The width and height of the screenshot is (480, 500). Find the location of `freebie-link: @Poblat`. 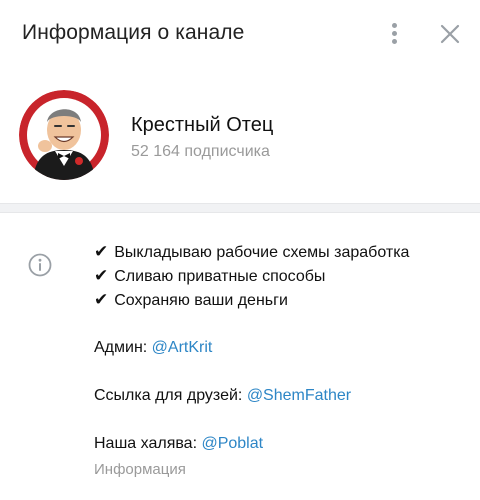

freebie-link: @Poblat is located at coordinates (232, 443).